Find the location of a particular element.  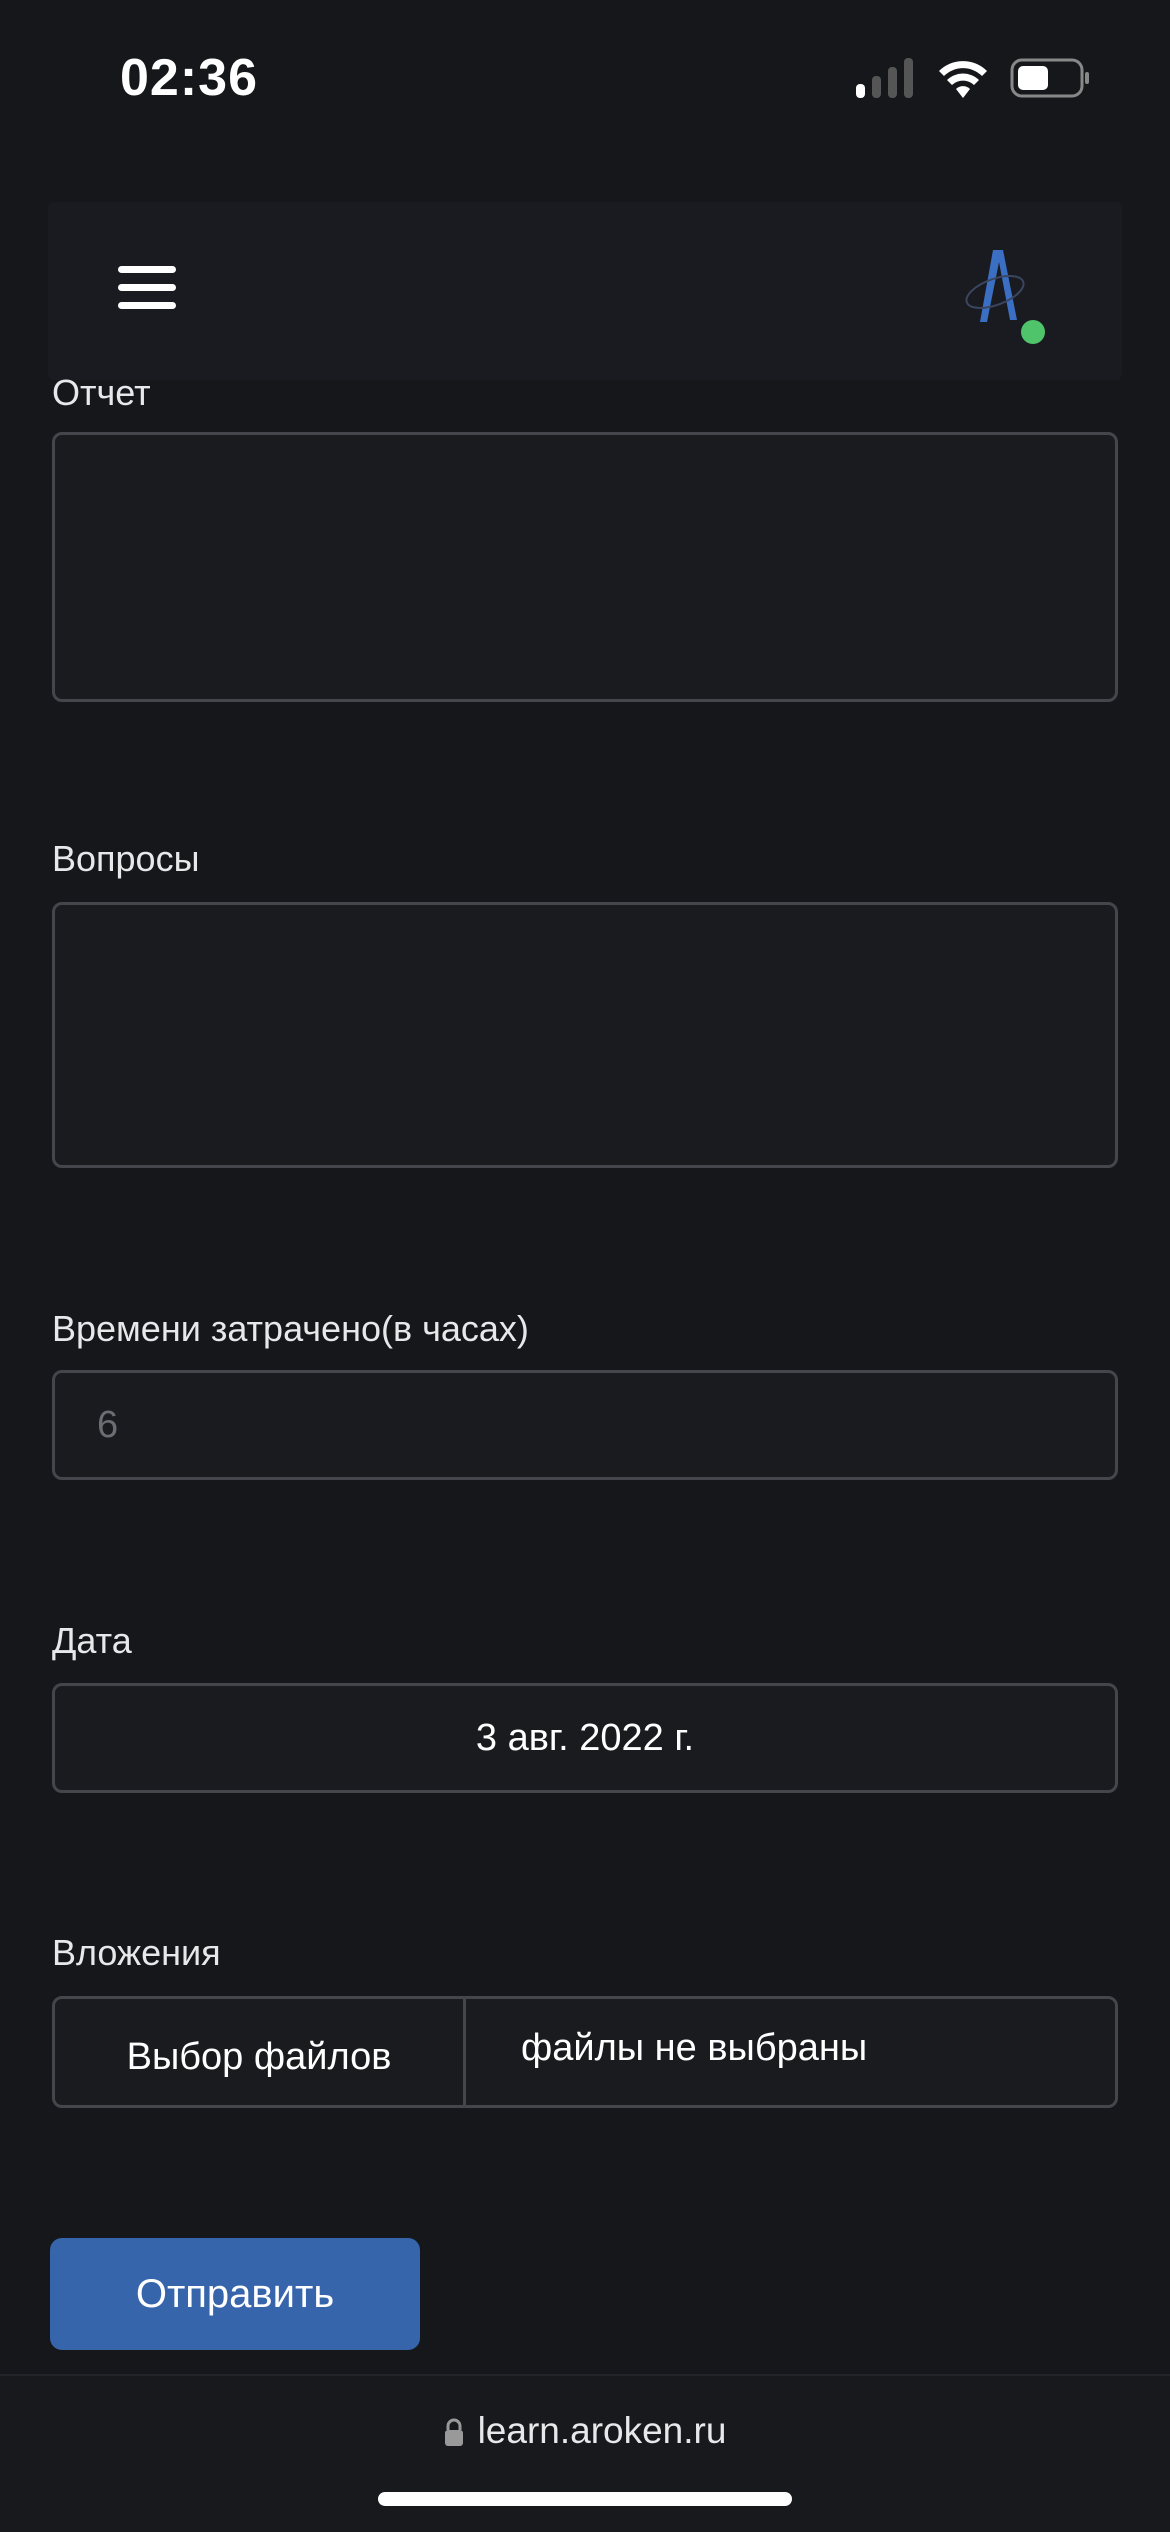

status-time: 02:36 is located at coordinates (189, 78).